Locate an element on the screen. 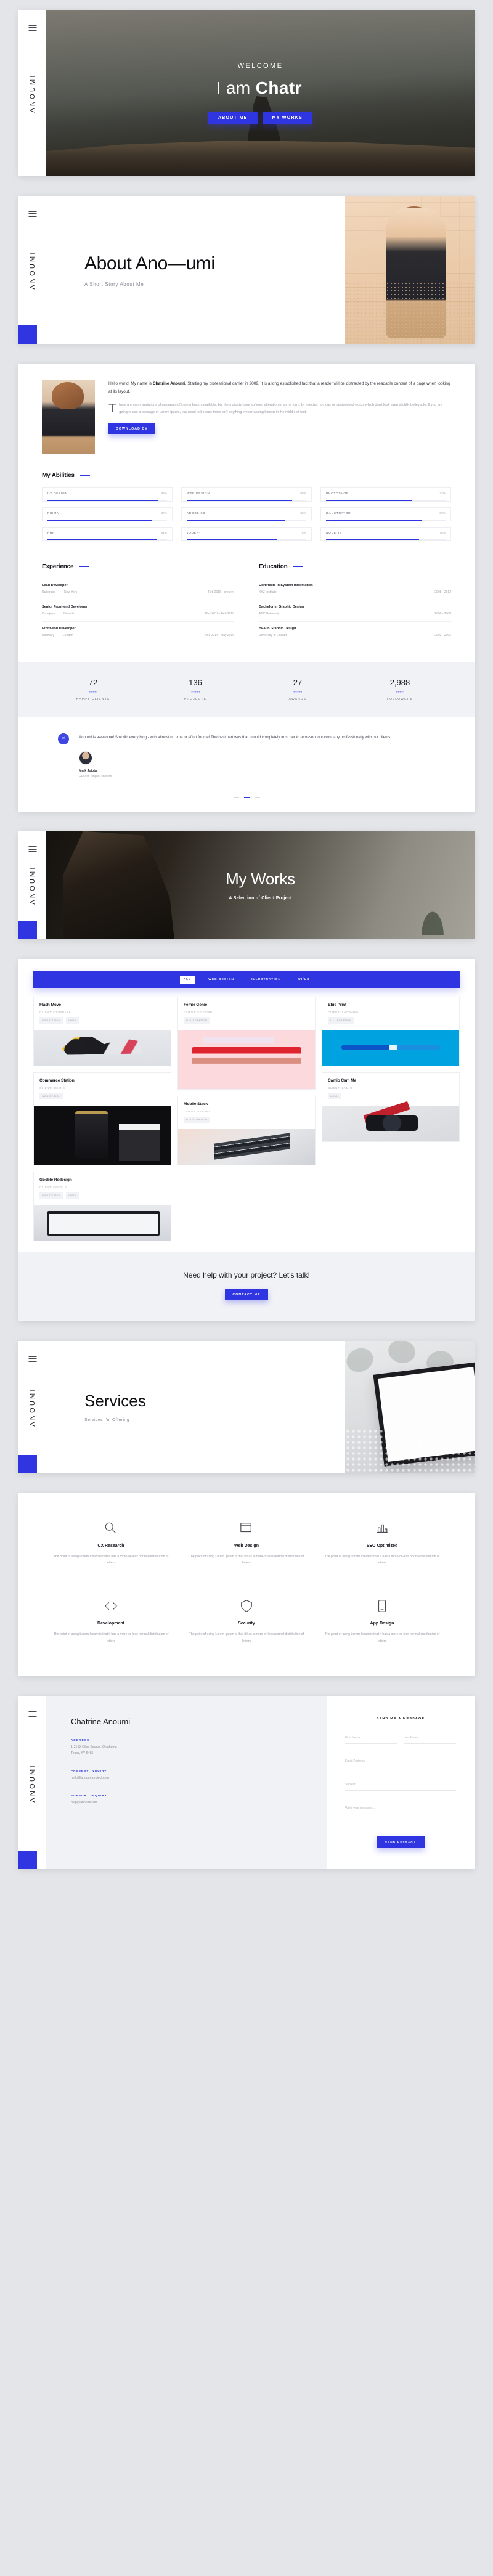  contact-info-block: SUPPORT INQUIRY help@anoumi.com is located at coordinates (188, 1800).